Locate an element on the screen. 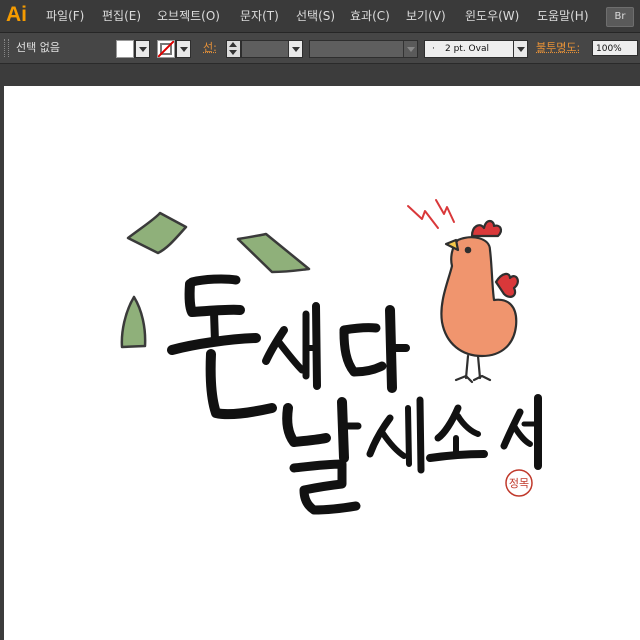 The image size is (640, 640). variable-width-profile-dropdown is located at coordinates (363, 49).